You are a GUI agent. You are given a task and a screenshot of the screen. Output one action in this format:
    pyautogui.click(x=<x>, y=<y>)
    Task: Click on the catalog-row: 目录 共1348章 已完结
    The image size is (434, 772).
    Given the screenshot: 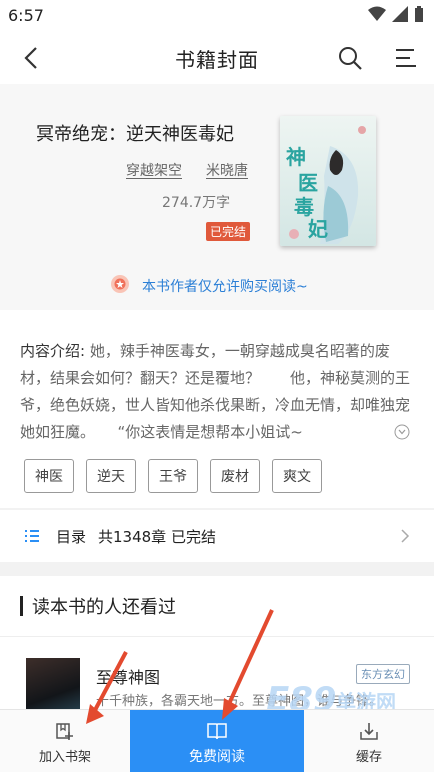 What is the action you would take?
    pyautogui.click(x=217, y=536)
    